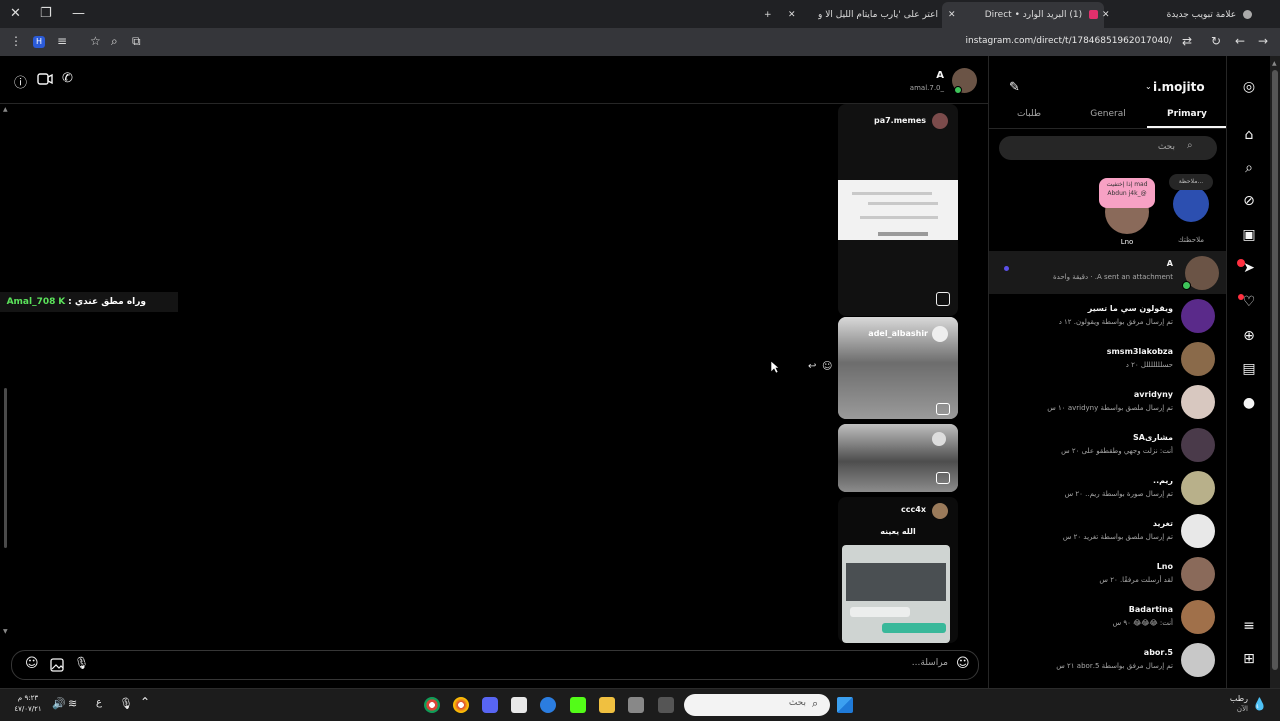 This screenshot has height=721, width=1280. What do you see at coordinates (1249, 336) in the screenshot?
I see `create-post-icon: ⊕` at bounding box center [1249, 336].